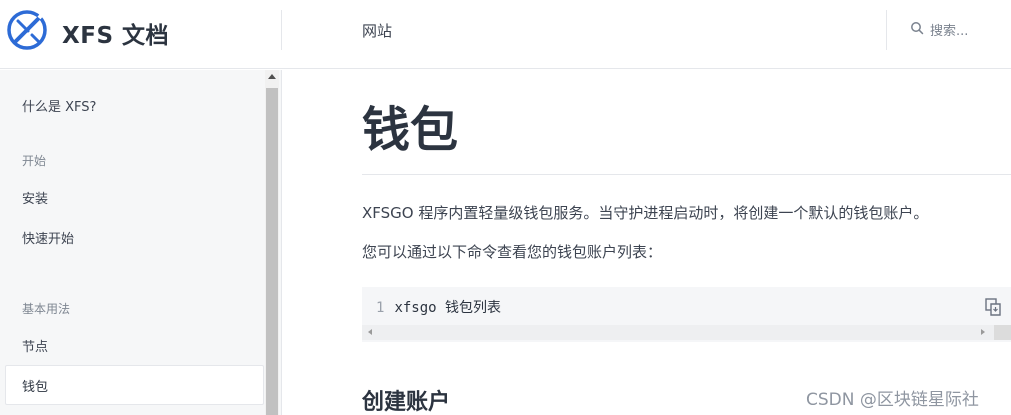  Describe the element at coordinates (983, 332) in the screenshot. I see `scroll-right-arrow-icon` at that location.